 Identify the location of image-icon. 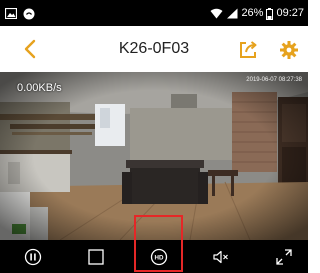
(11, 13).